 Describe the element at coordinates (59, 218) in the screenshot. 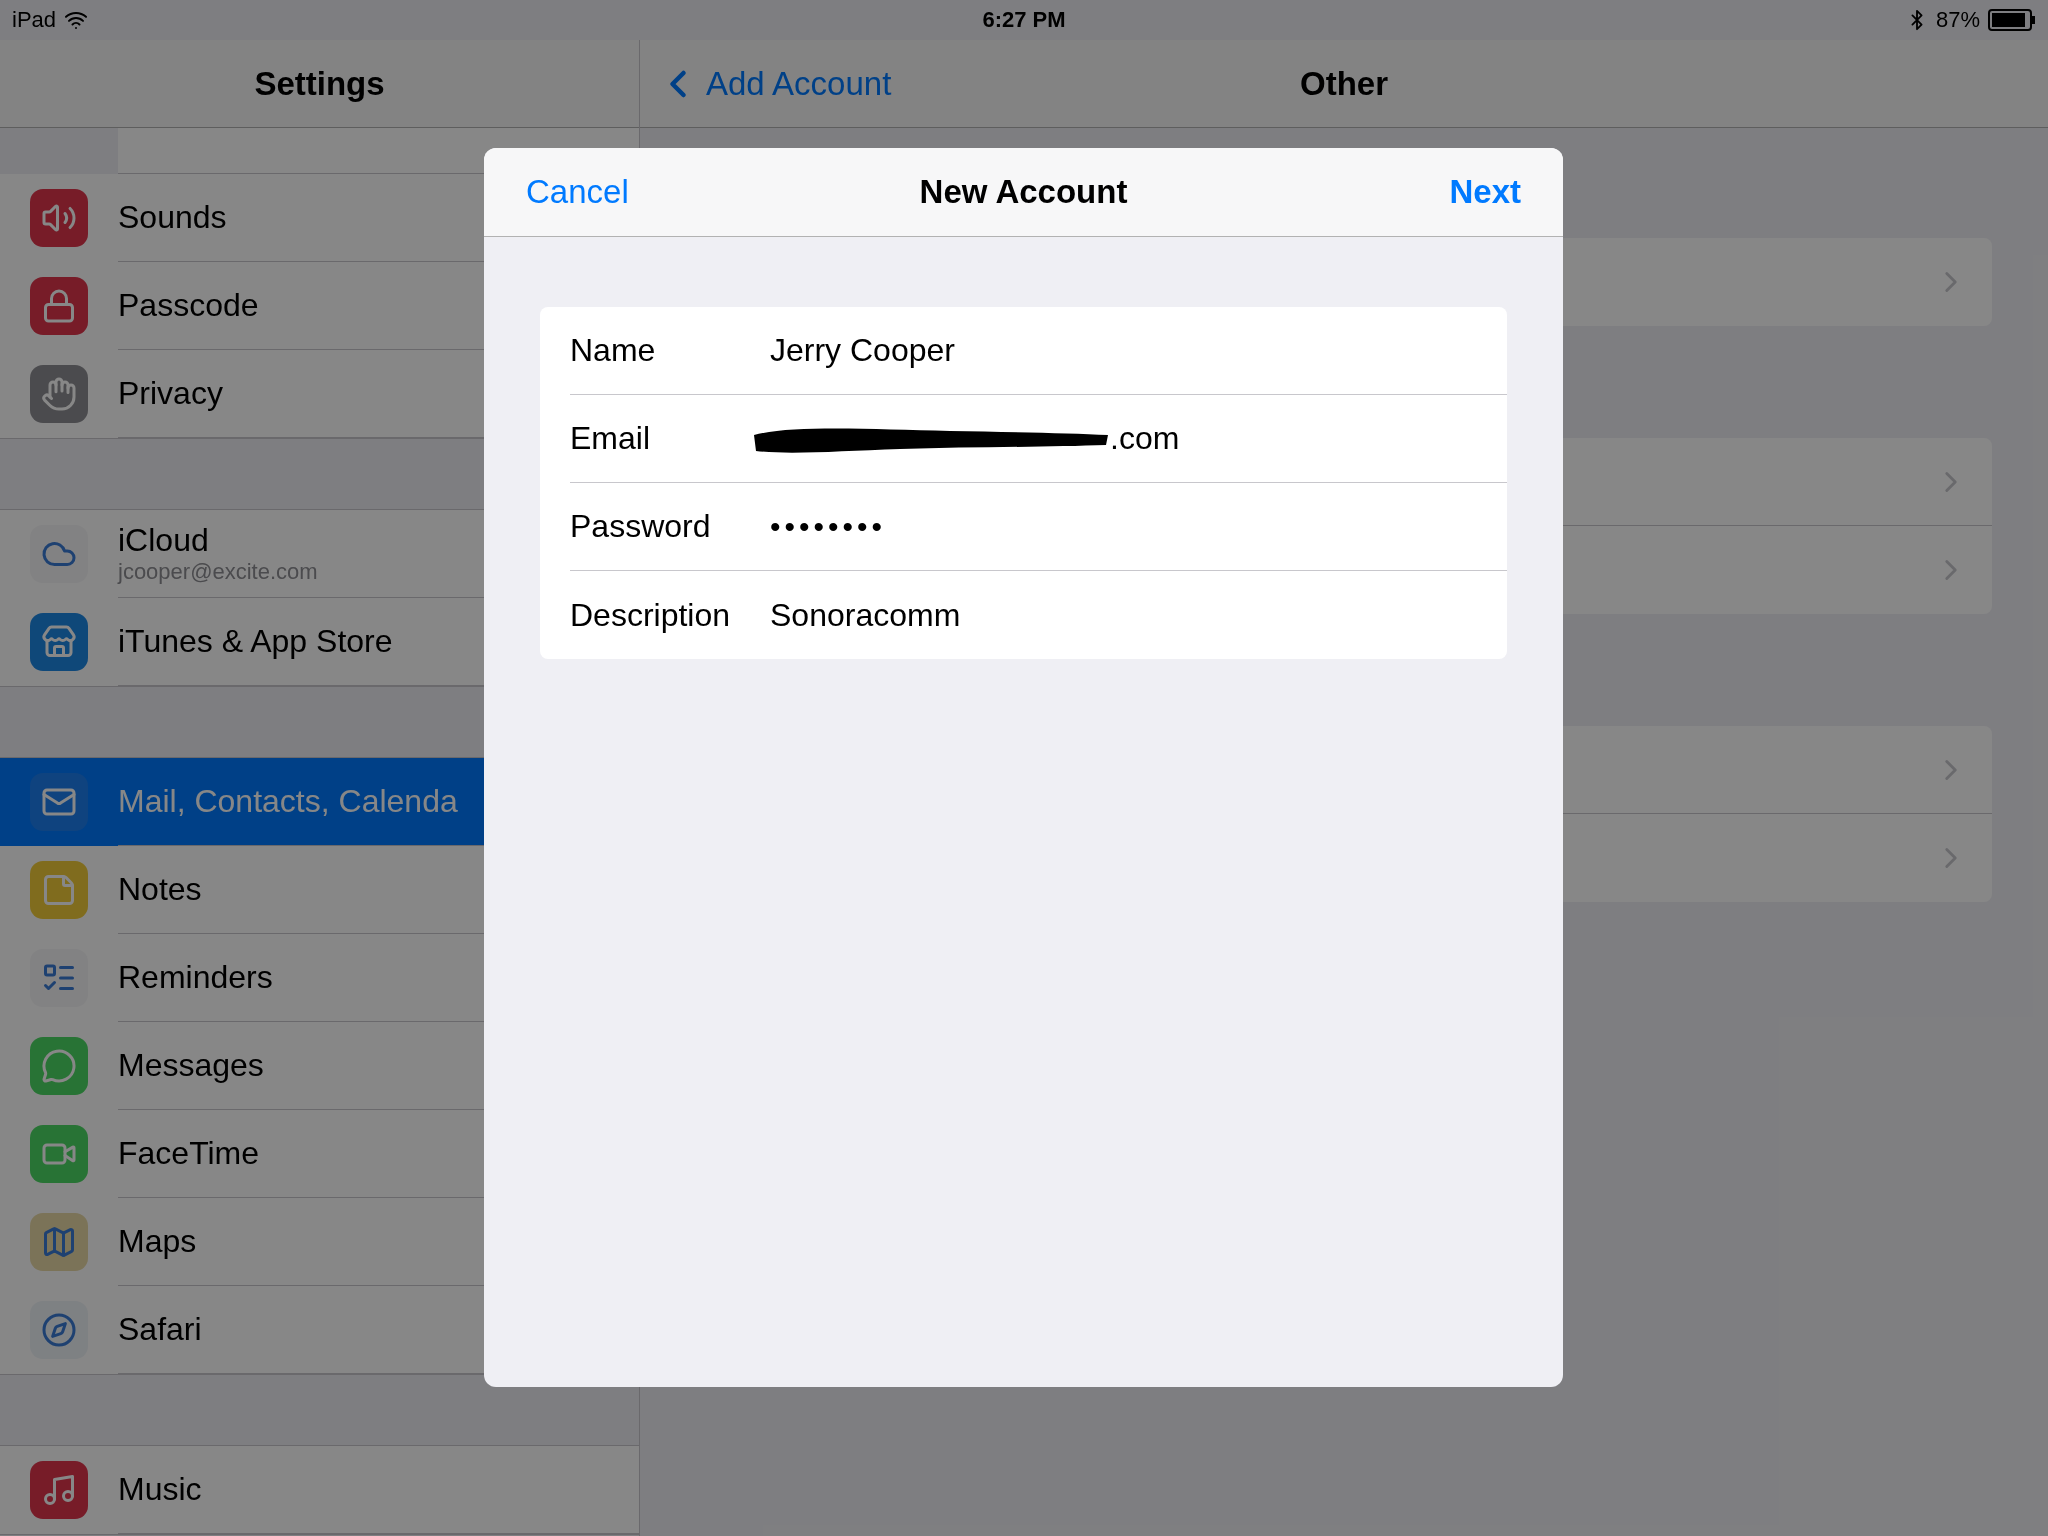

I see `speaker-icon` at that location.